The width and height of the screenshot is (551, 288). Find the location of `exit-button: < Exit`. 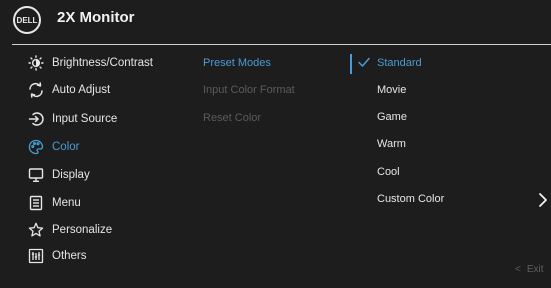

exit-button: < Exit is located at coordinates (529, 269).